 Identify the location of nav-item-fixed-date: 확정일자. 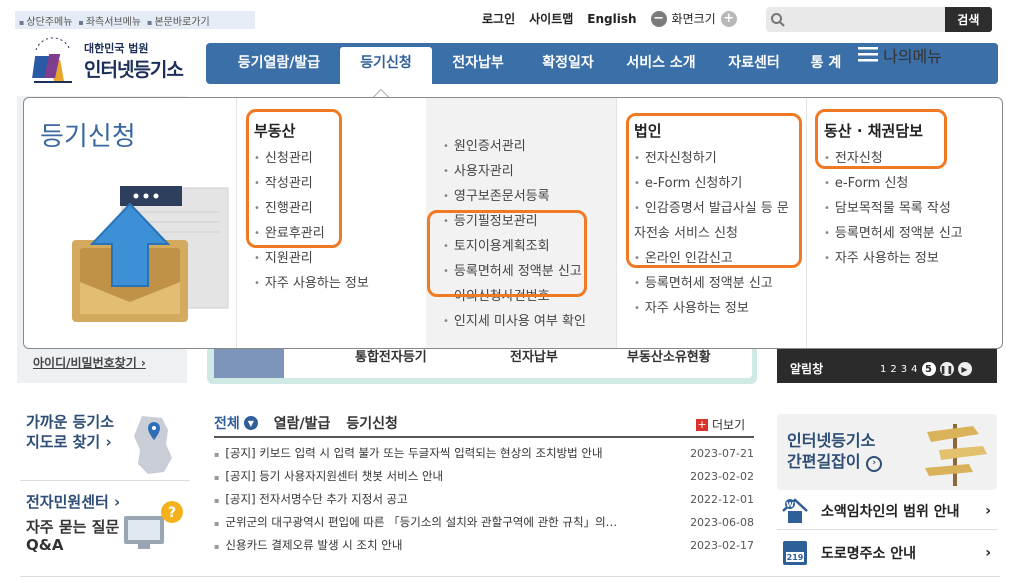
(568, 63).